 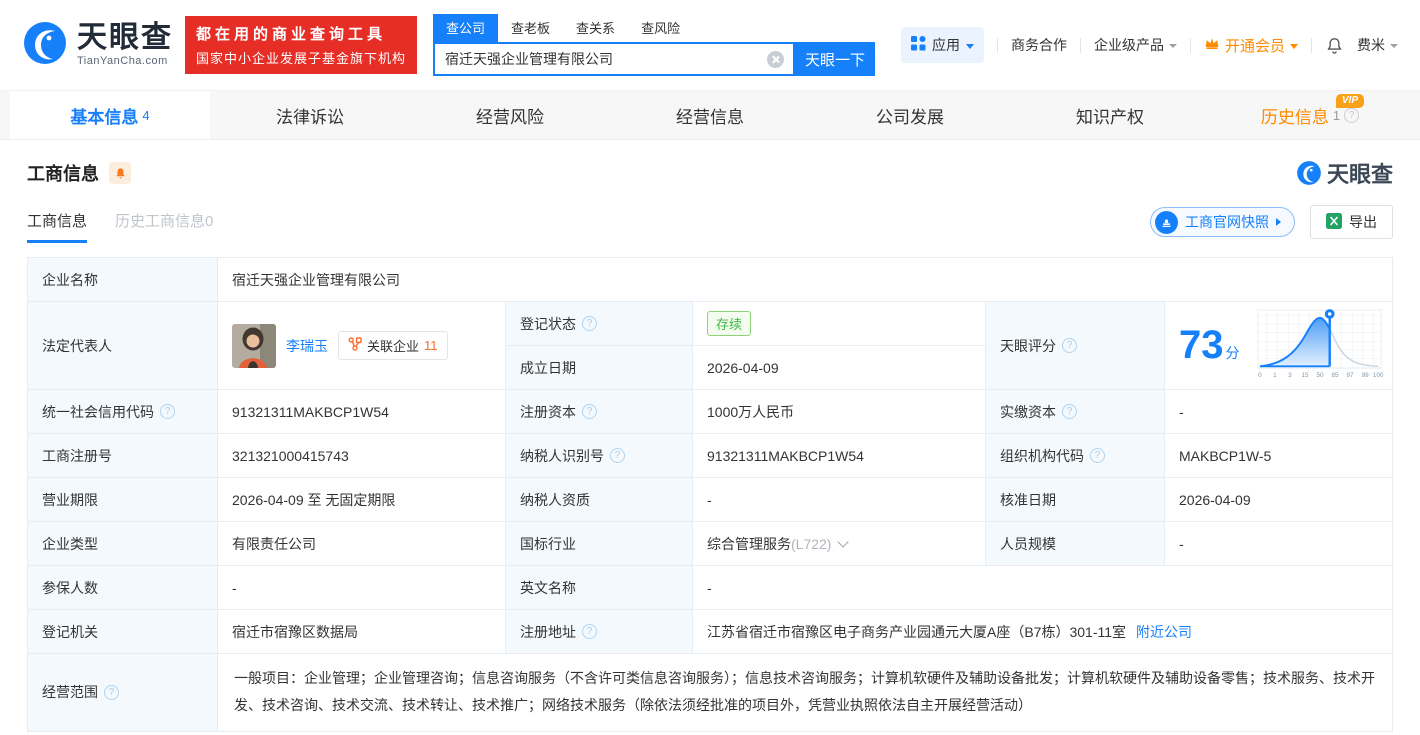 What do you see at coordinates (355, 345) in the screenshot?
I see `org-chart-icon` at bounding box center [355, 345].